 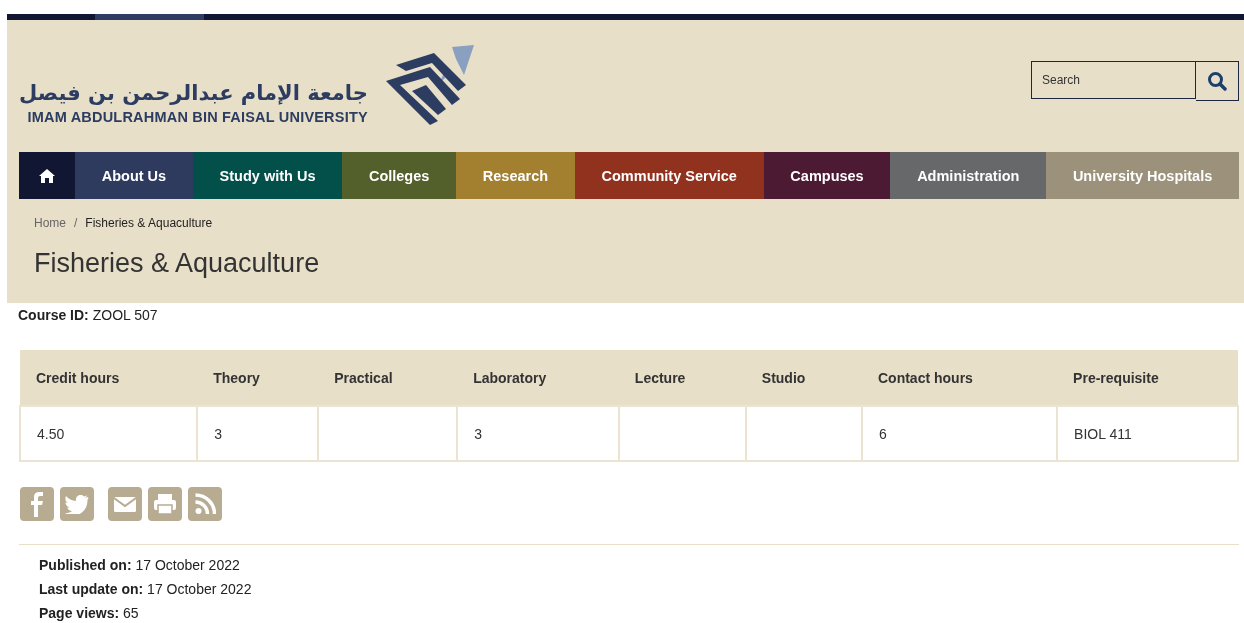 What do you see at coordinates (140, 565) in the screenshot?
I see `meta-info: Published on: 17 October 2022` at bounding box center [140, 565].